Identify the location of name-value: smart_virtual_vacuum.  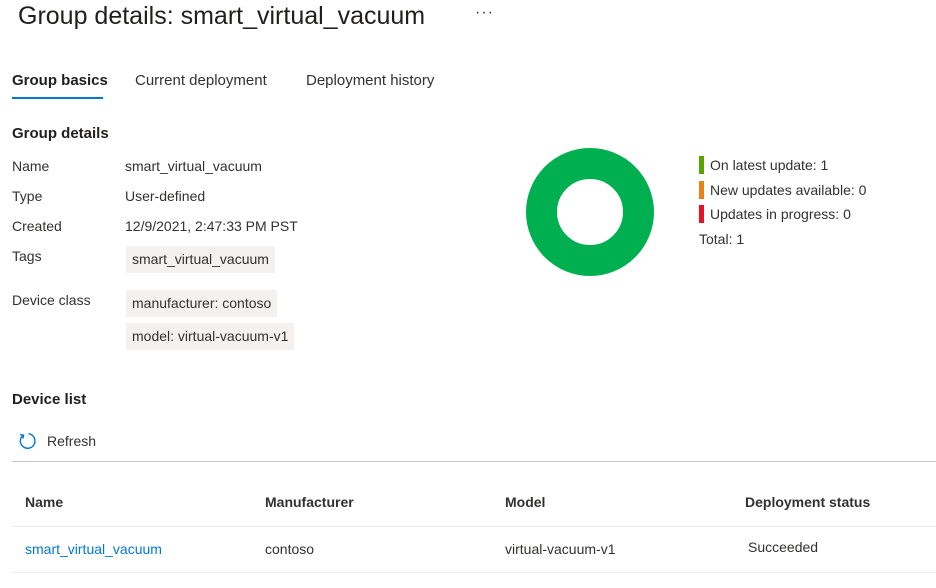
(193, 166).